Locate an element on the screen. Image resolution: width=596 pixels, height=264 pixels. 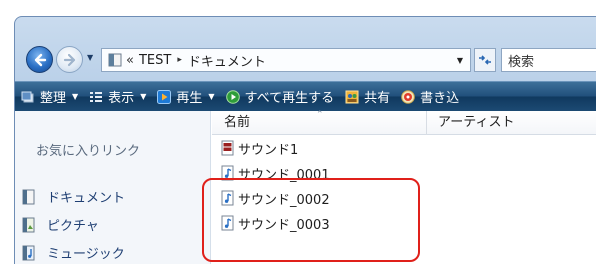
address-dropdown: ▼ is located at coordinates (460, 60).